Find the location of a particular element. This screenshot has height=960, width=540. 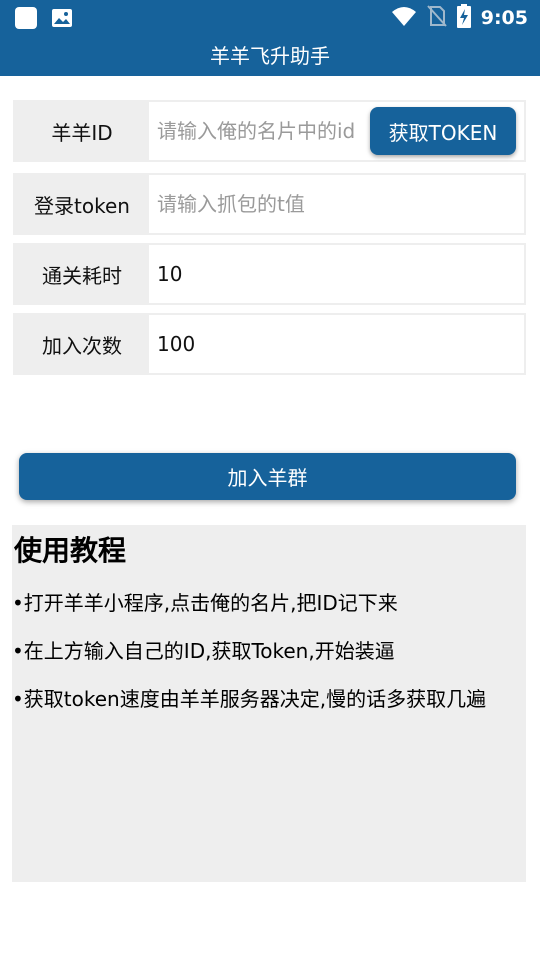

join-count-label: 加入次数 is located at coordinates (82, 344).